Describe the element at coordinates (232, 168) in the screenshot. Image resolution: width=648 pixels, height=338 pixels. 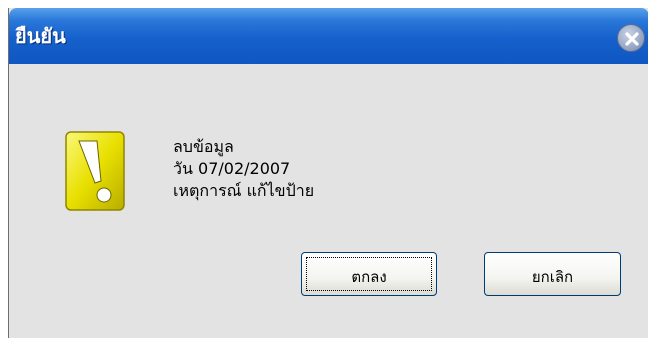
I see `message-line-2: วัน 07/02/2007` at that location.